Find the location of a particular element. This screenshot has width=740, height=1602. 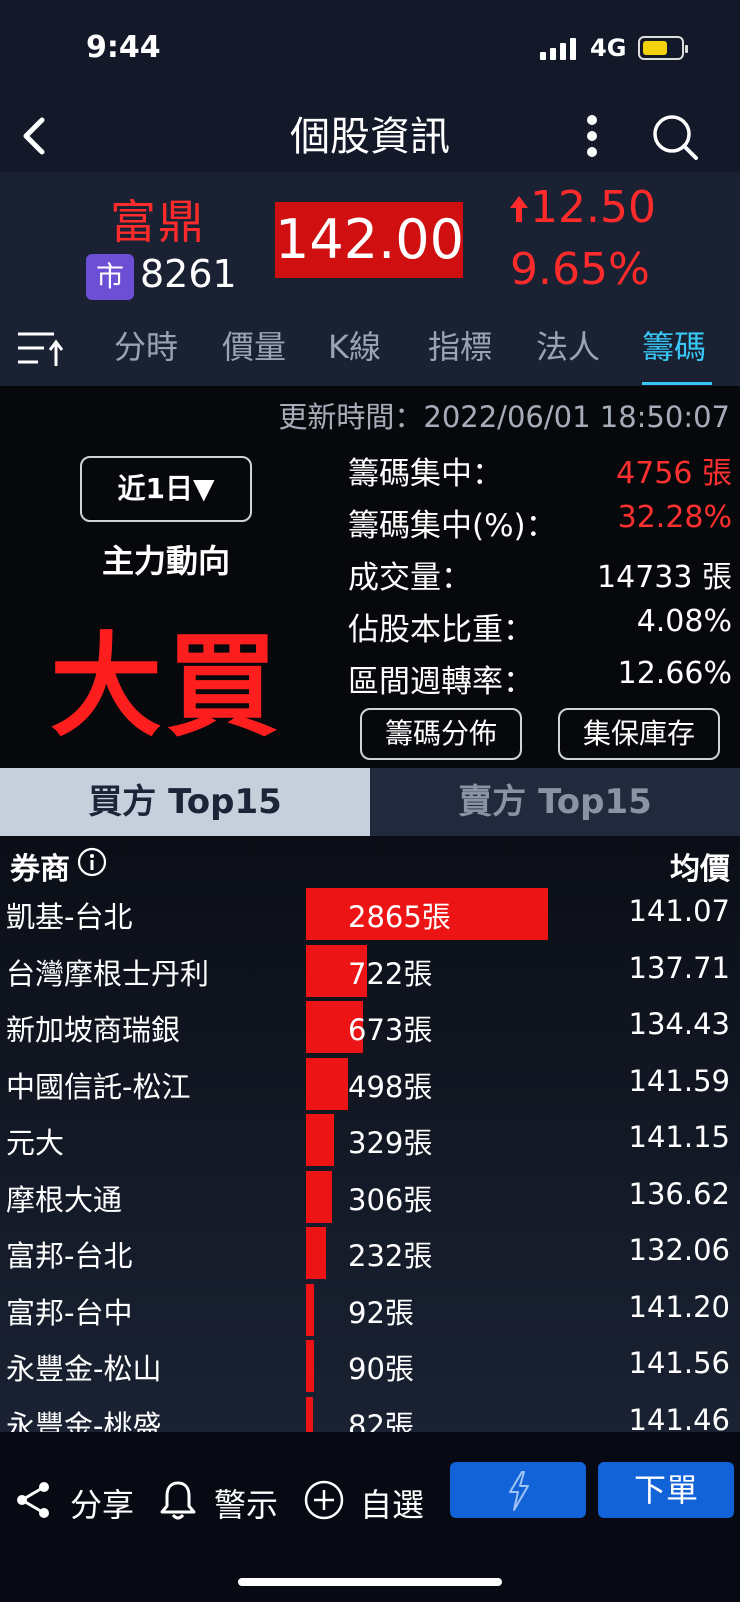

sort-menu-icon is located at coordinates (41, 349).